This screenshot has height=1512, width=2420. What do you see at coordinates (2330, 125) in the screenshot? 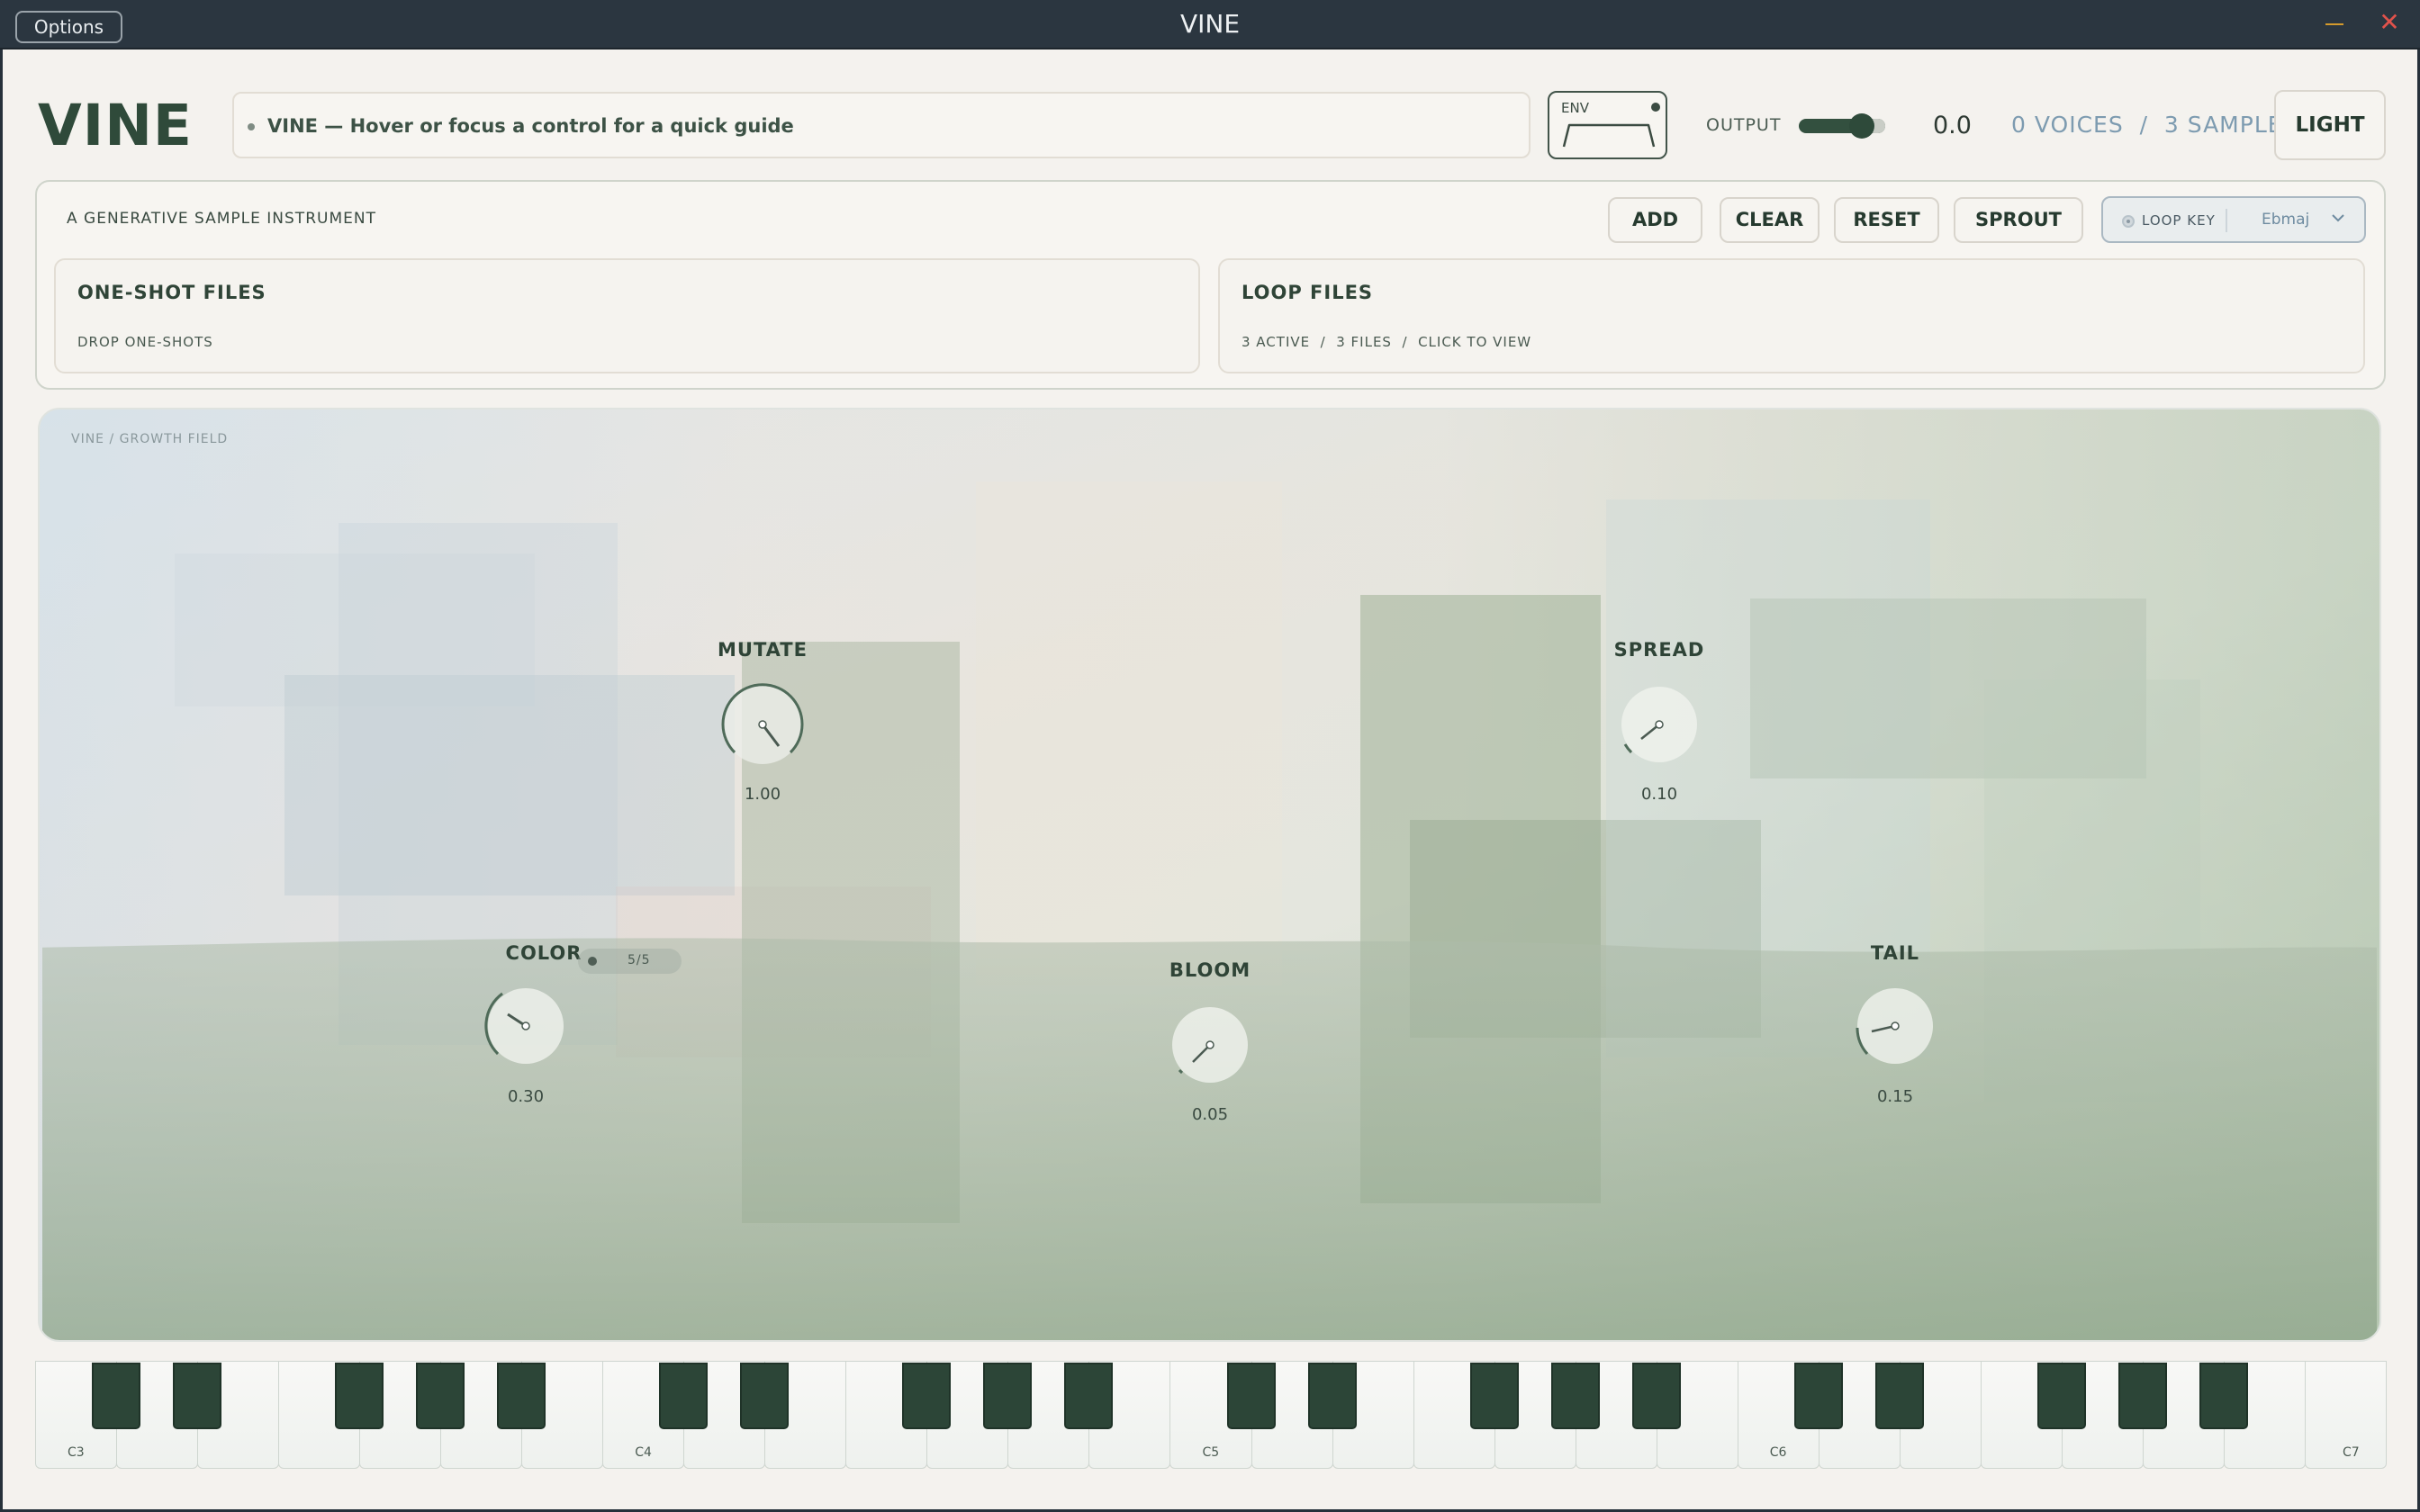
I see `theme-toggle-button: LIGHT` at bounding box center [2330, 125].